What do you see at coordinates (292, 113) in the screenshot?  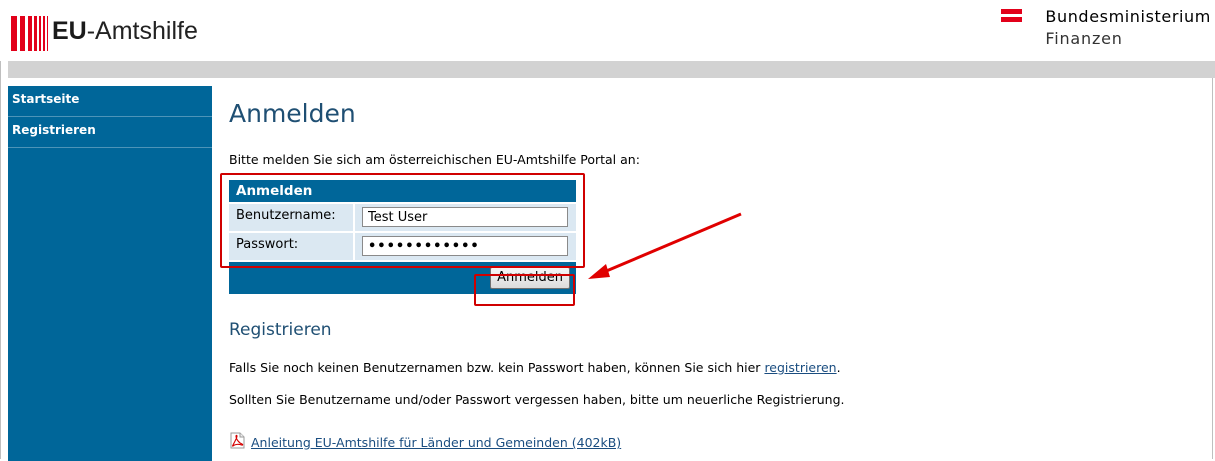 I see `page-title: Anmelden` at bounding box center [292, 113].